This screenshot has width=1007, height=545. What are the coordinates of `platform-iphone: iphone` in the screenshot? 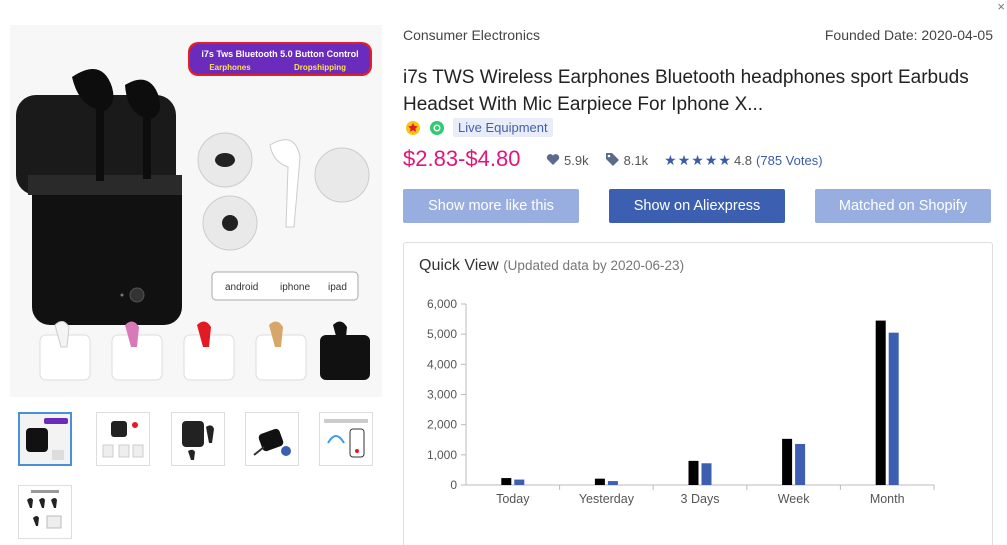 It's located at (295, 287).